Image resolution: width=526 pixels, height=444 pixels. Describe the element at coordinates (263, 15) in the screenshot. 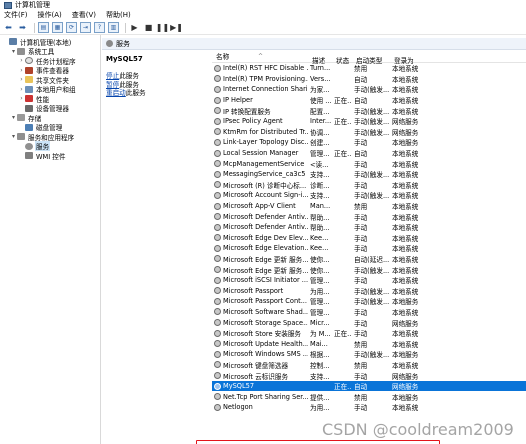

I see `menu-bar: 文件(F) 操作(A) 查看(V) 帮助(H)` at that location.